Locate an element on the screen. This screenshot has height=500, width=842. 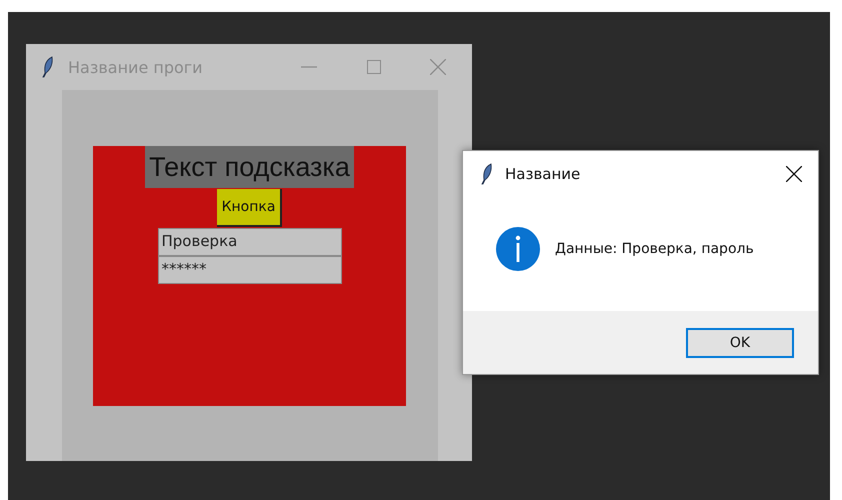
input-field: Проверка is located at coordinates (250, 242).